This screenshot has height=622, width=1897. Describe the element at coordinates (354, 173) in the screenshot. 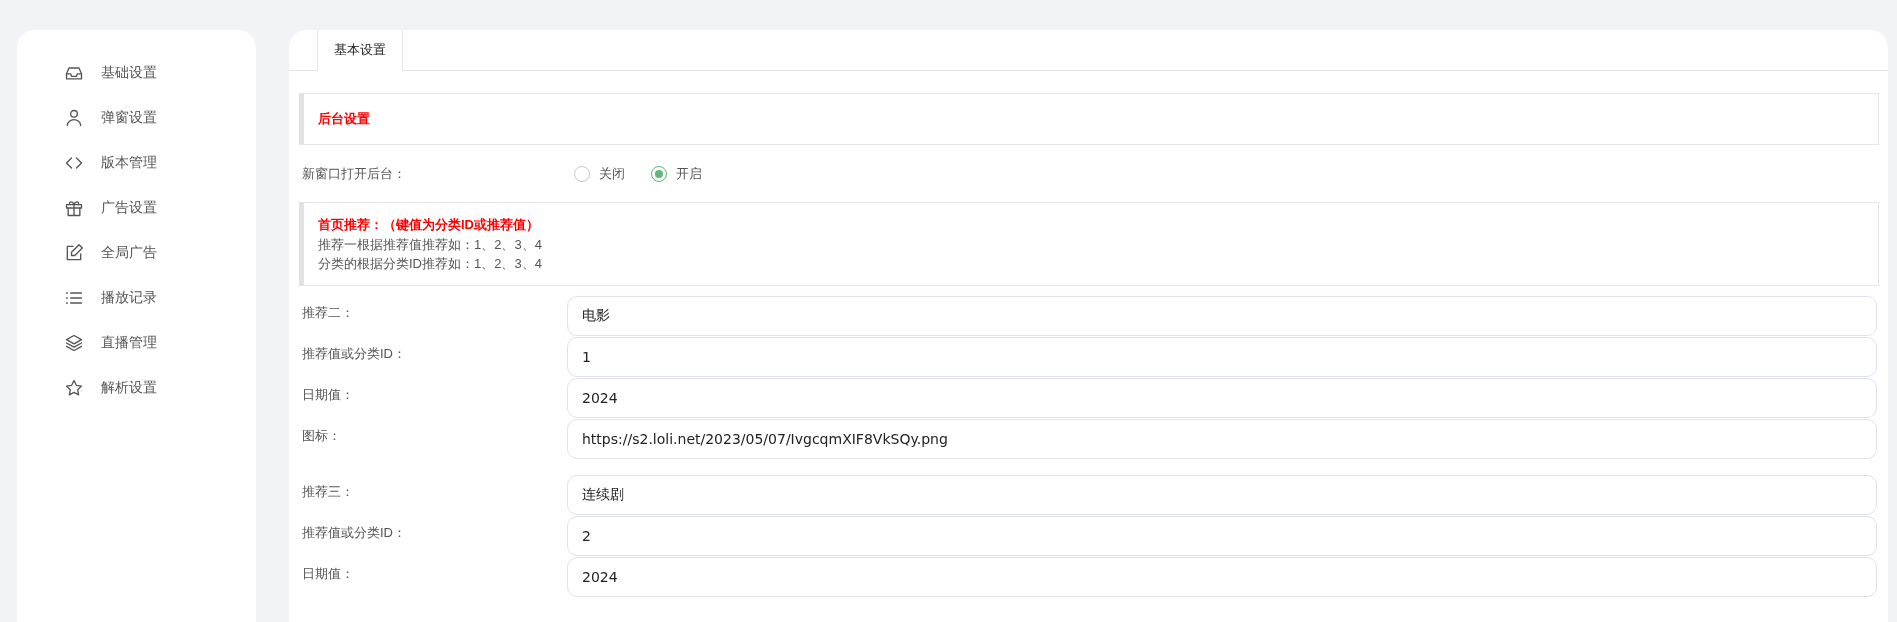

I see `field-label: 新窗口打开后台：` at that location.